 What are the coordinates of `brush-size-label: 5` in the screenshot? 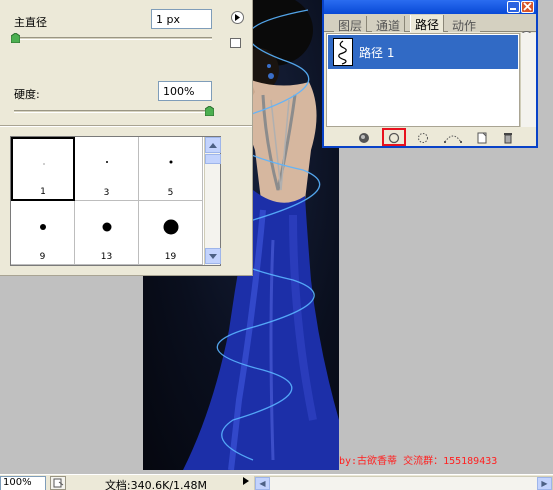 It's located at (170, 193).